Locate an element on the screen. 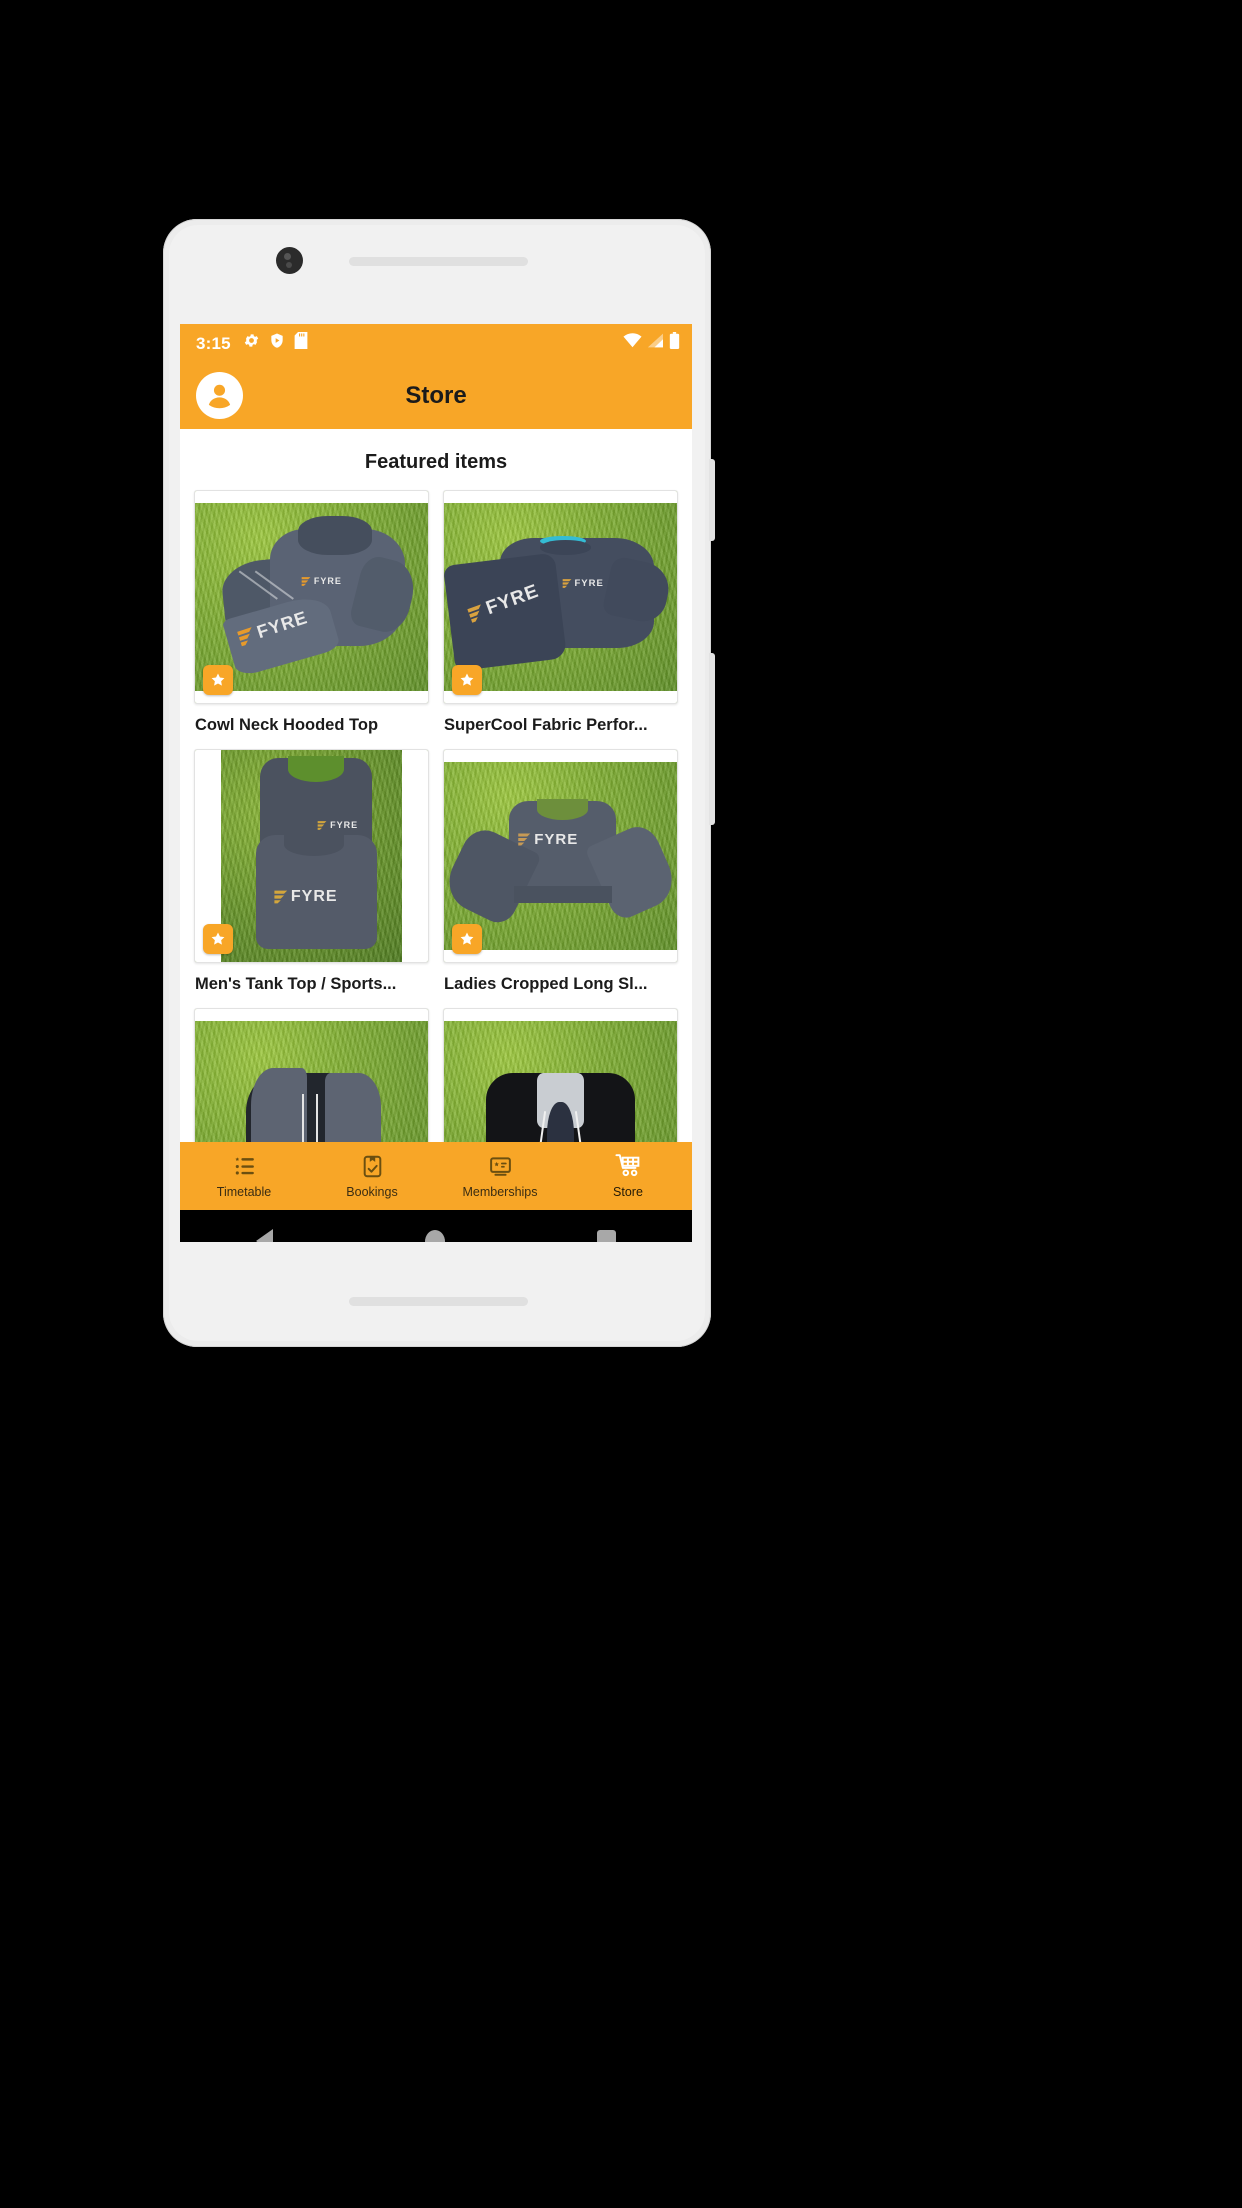 The image size is (1242, 2208). app-bar: Store is located at coordinates (436, 395).